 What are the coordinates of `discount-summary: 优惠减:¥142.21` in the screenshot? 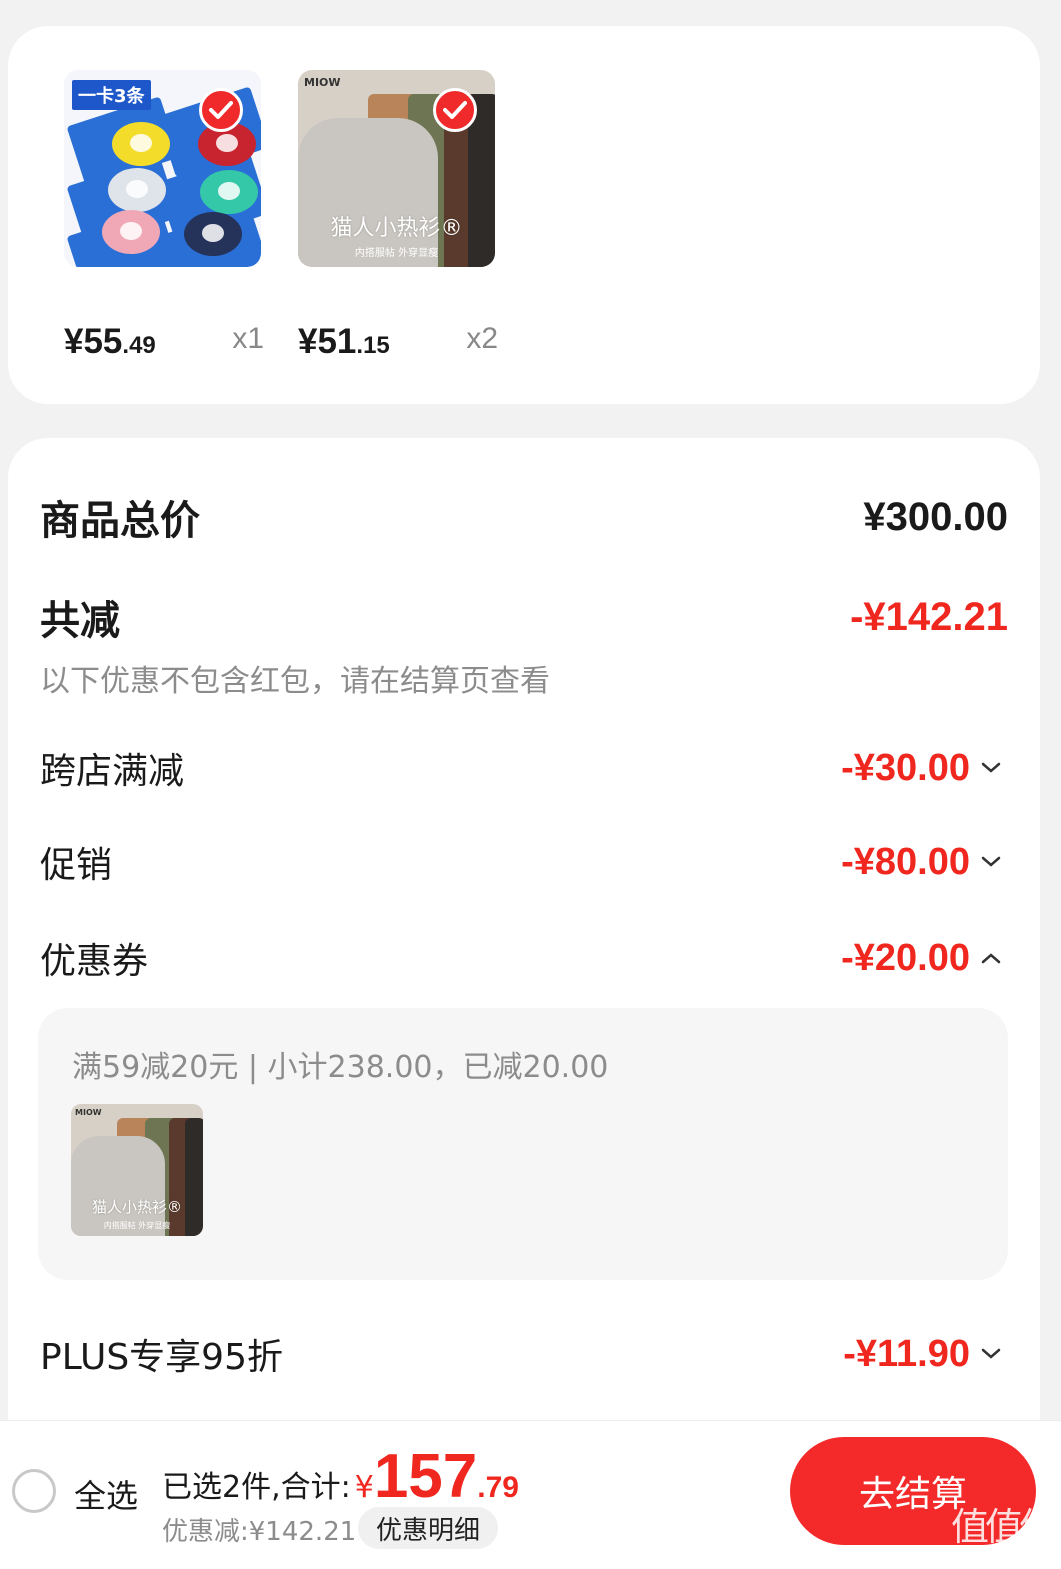 It's located at (259, 1532).